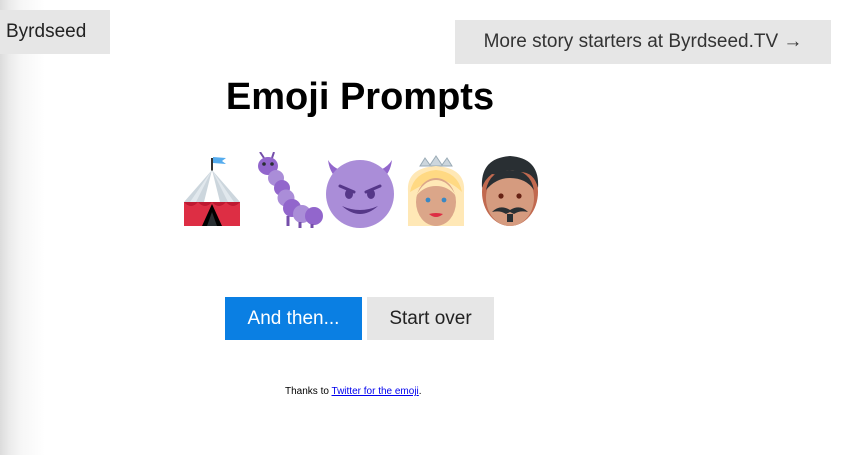  What do you see at coordinates (420, 391) in the screenshot?
I see `credits-suffix: .` at bounding box center [420, 391].